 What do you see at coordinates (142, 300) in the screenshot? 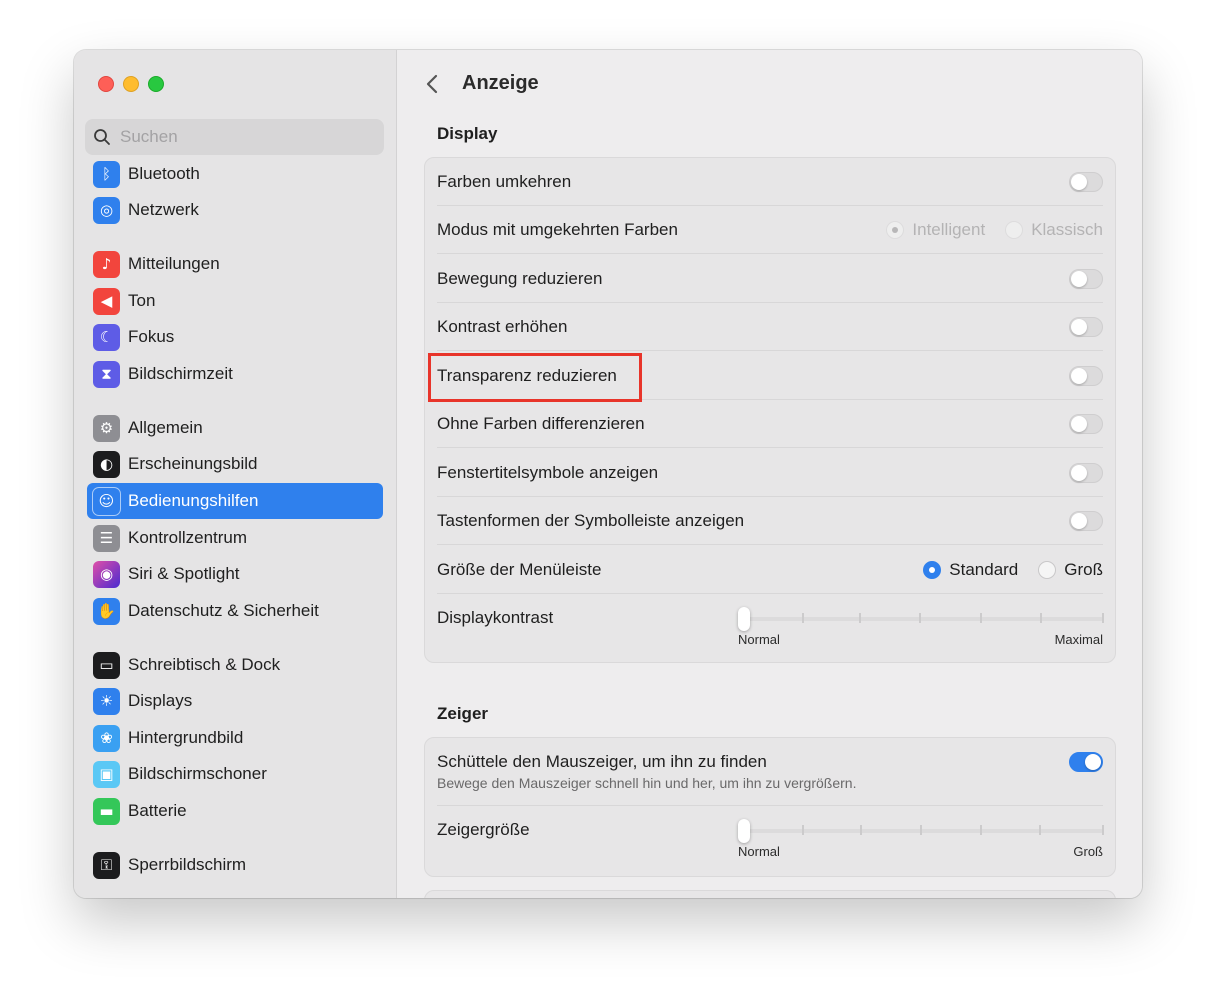
I see `sidebar-item-label: Ton` at bounding box center [142, 300].